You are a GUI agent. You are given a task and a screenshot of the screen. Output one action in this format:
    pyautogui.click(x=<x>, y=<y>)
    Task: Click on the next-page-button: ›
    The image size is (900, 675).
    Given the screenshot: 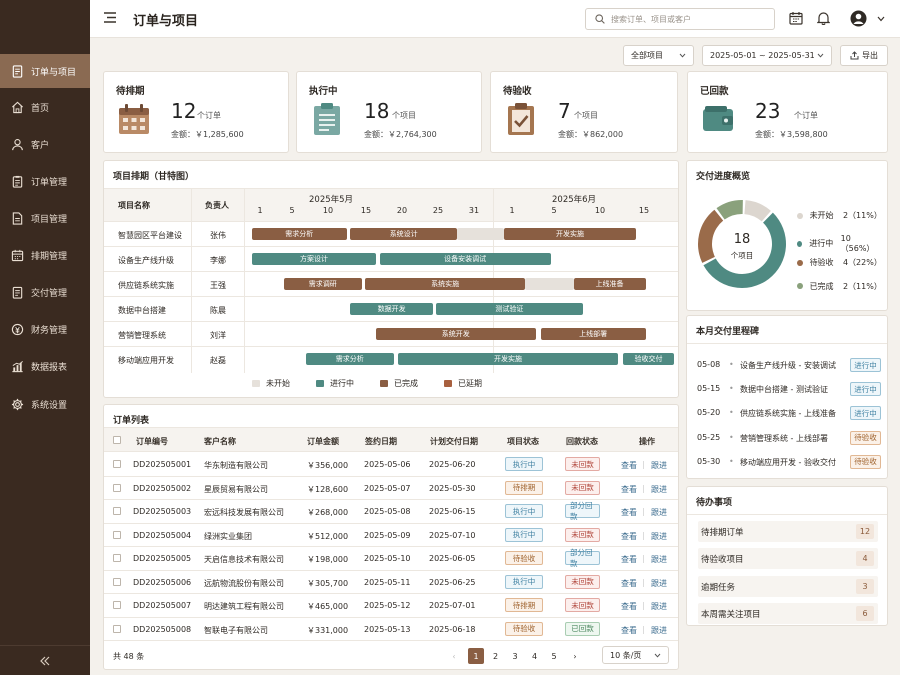 What is the action you would take?
    pyautogui.click(x=575, y=656)
    